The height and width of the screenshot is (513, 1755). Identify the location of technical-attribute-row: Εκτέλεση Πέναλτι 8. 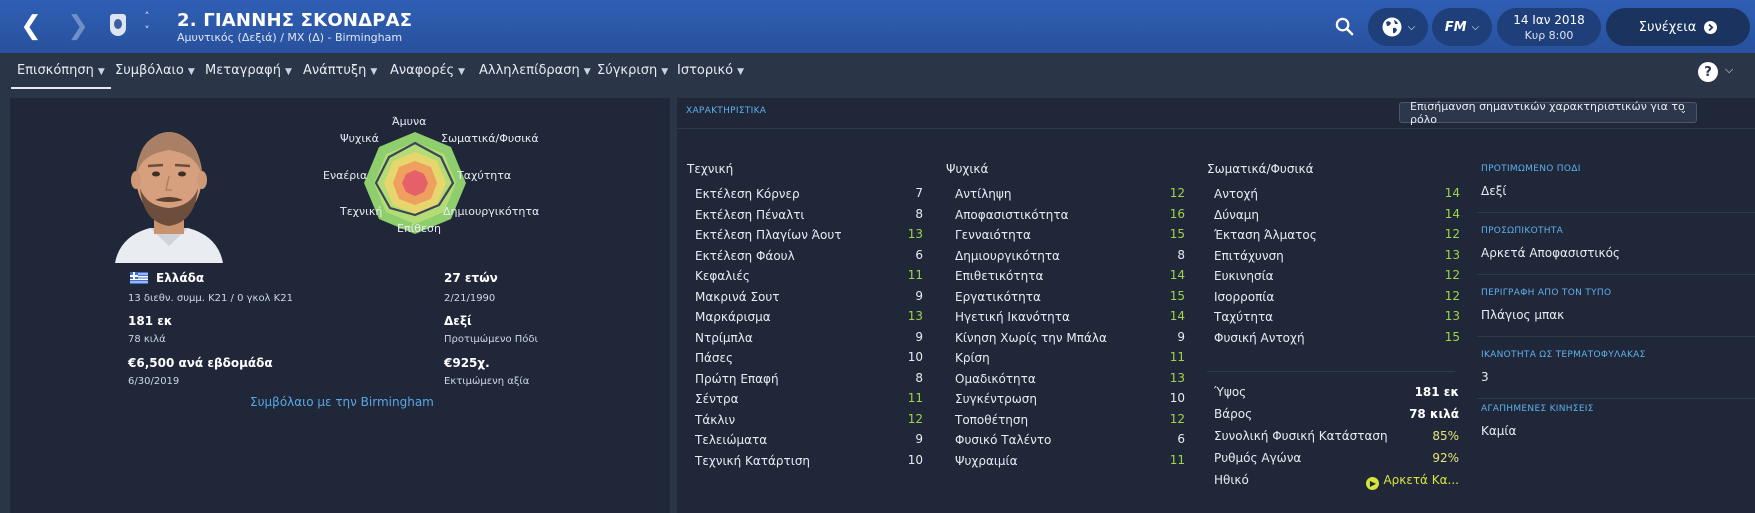
(810, 215).